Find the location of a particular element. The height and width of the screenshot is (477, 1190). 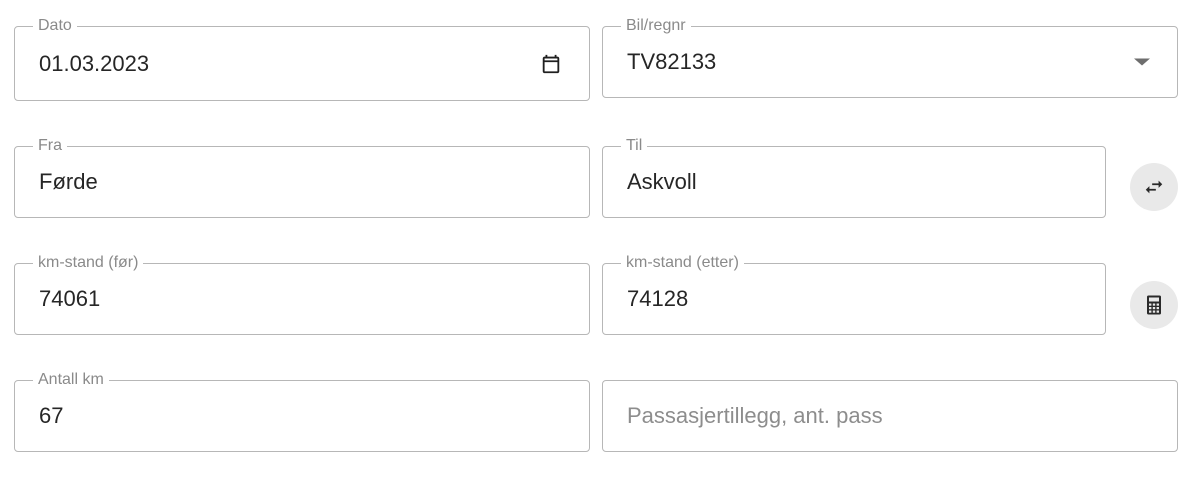

date-field: Dato 01.03.2023 is located at coordinates (302, 59).